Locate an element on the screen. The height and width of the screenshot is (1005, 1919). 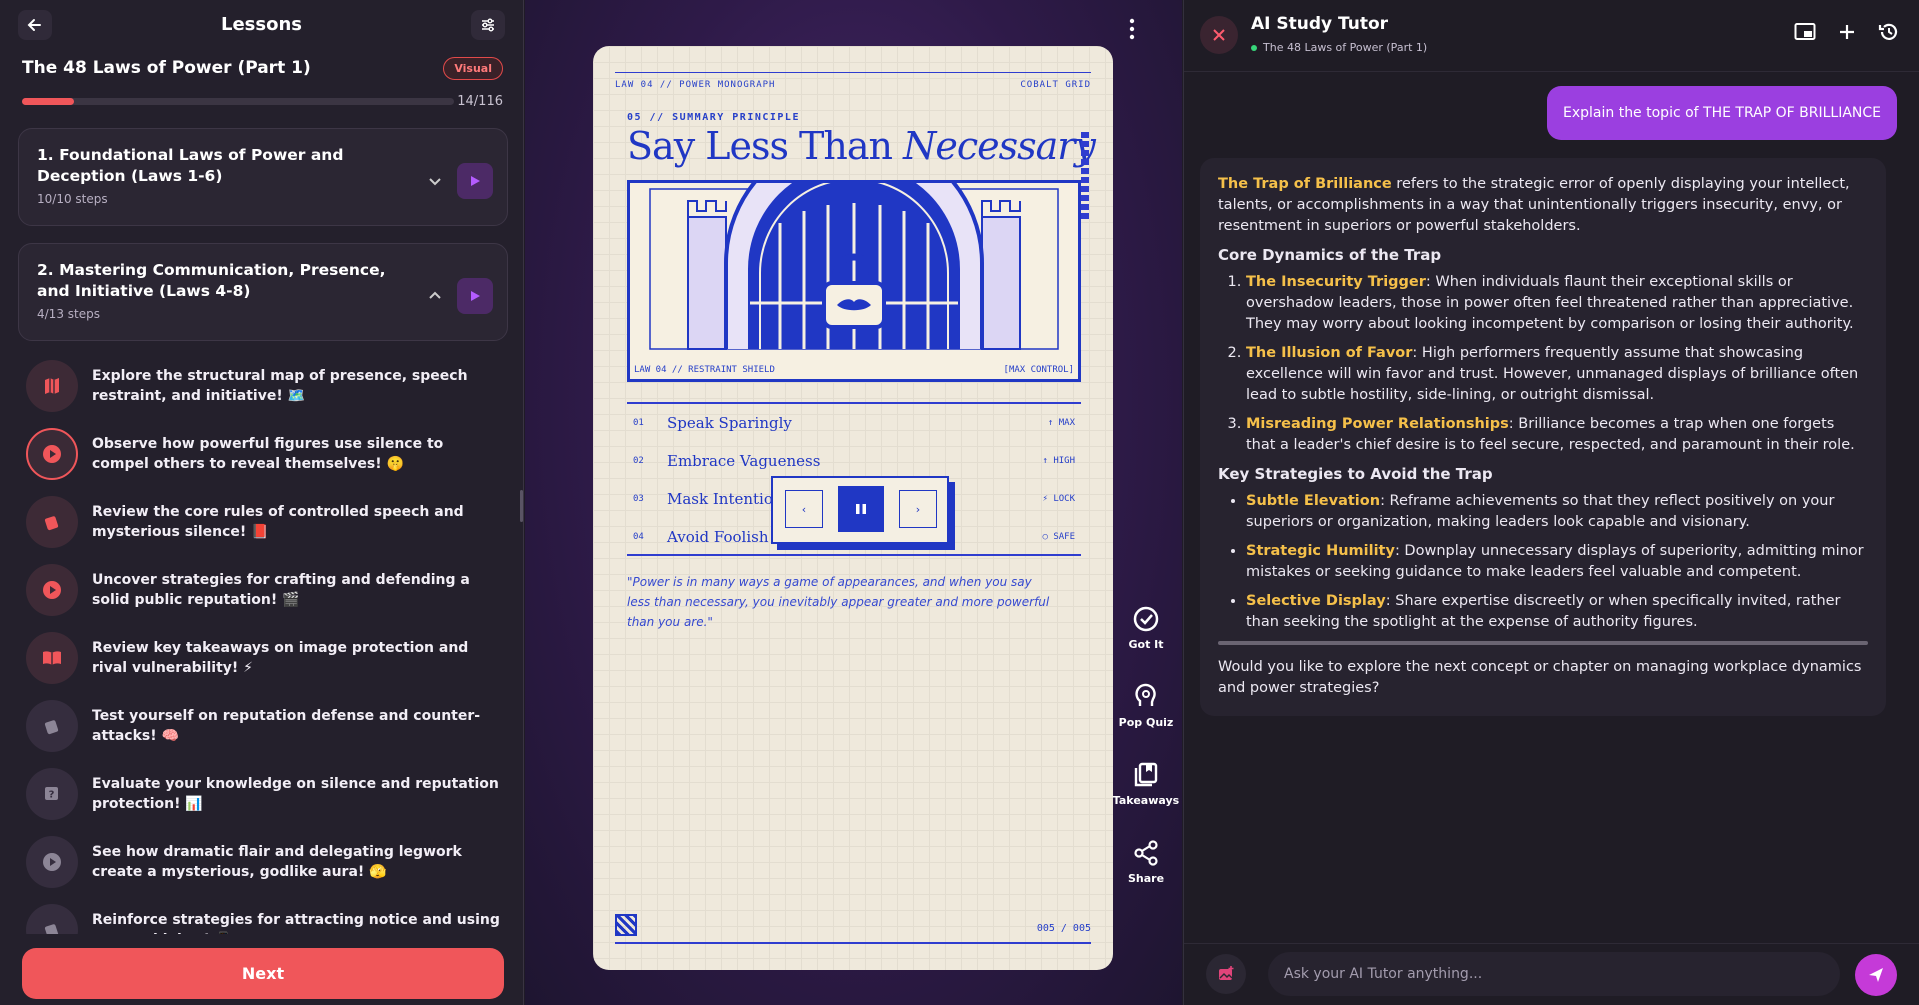
close-button is located at coordinates (1219, 35).